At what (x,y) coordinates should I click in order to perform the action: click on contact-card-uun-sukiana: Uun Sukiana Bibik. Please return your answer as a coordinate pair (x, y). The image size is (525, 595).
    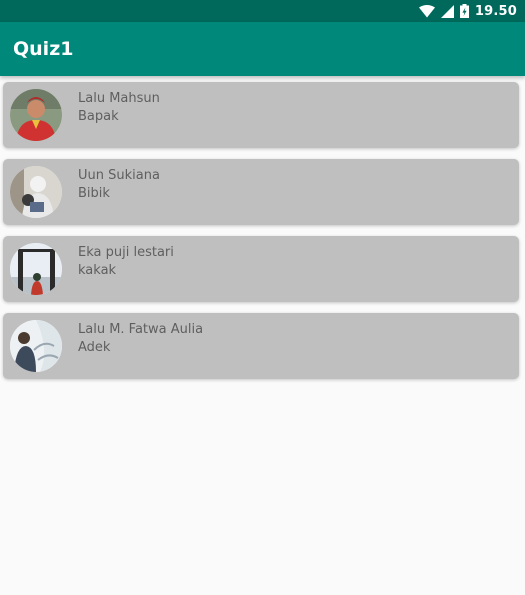
    Looking at the image, I should click on (261, 192).